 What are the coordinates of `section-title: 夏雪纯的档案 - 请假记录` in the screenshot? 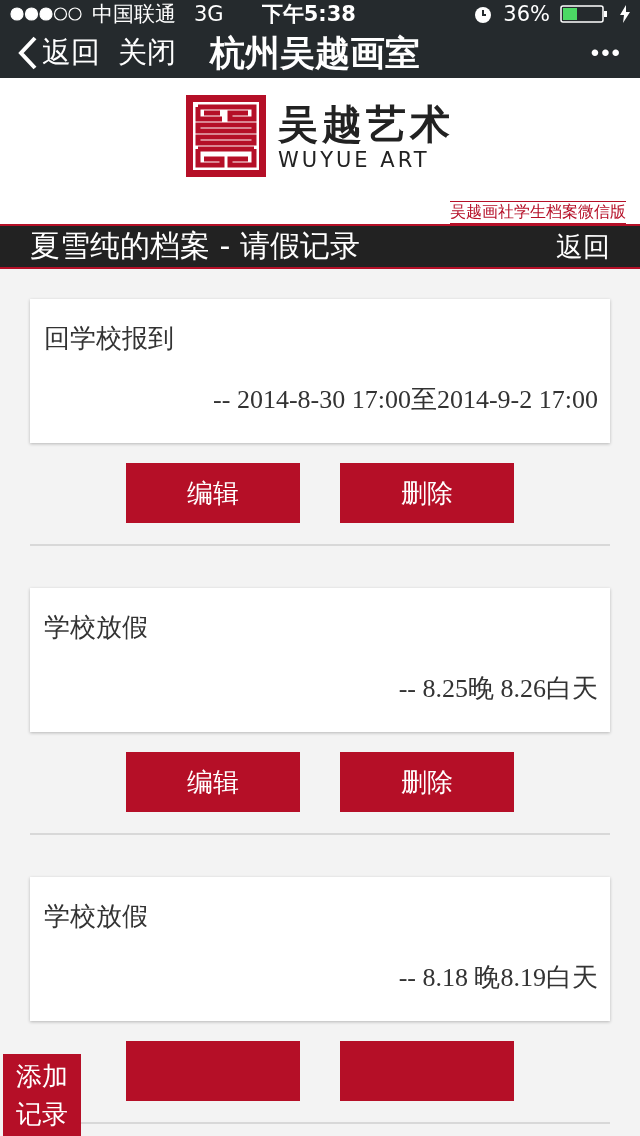 It's located at (195, 246).